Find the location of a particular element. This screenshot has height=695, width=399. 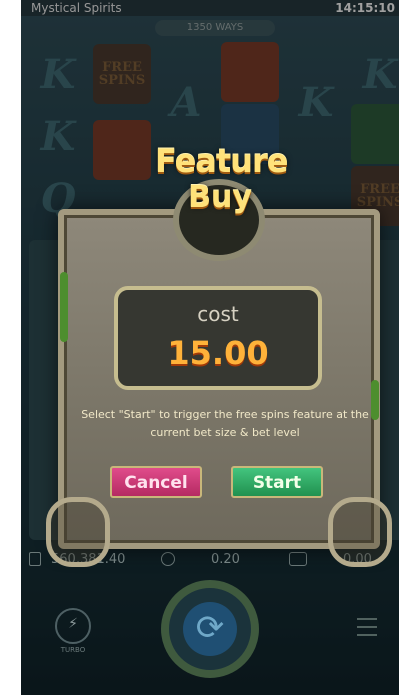

menu-icon is located at coordinates (367, 627).